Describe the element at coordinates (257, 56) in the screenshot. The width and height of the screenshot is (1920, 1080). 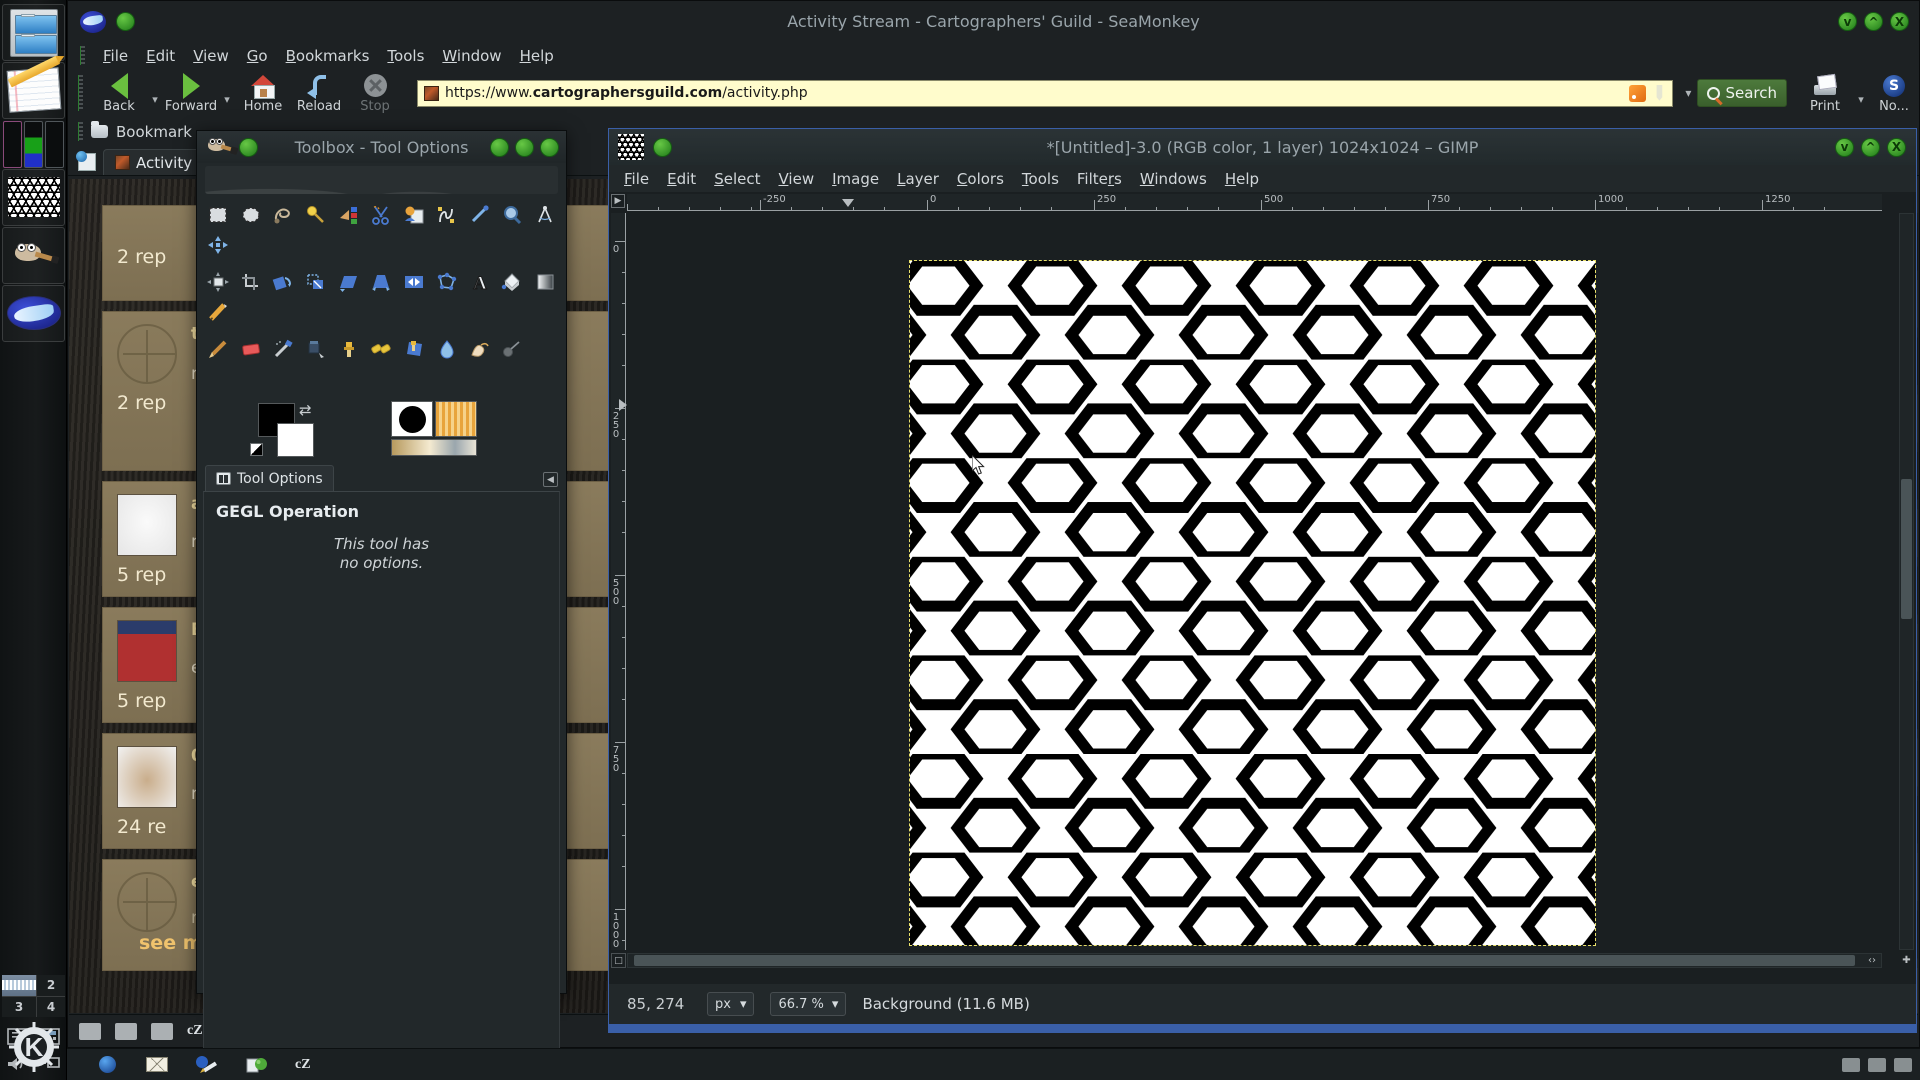
I see `menu-go: Go` at that location.